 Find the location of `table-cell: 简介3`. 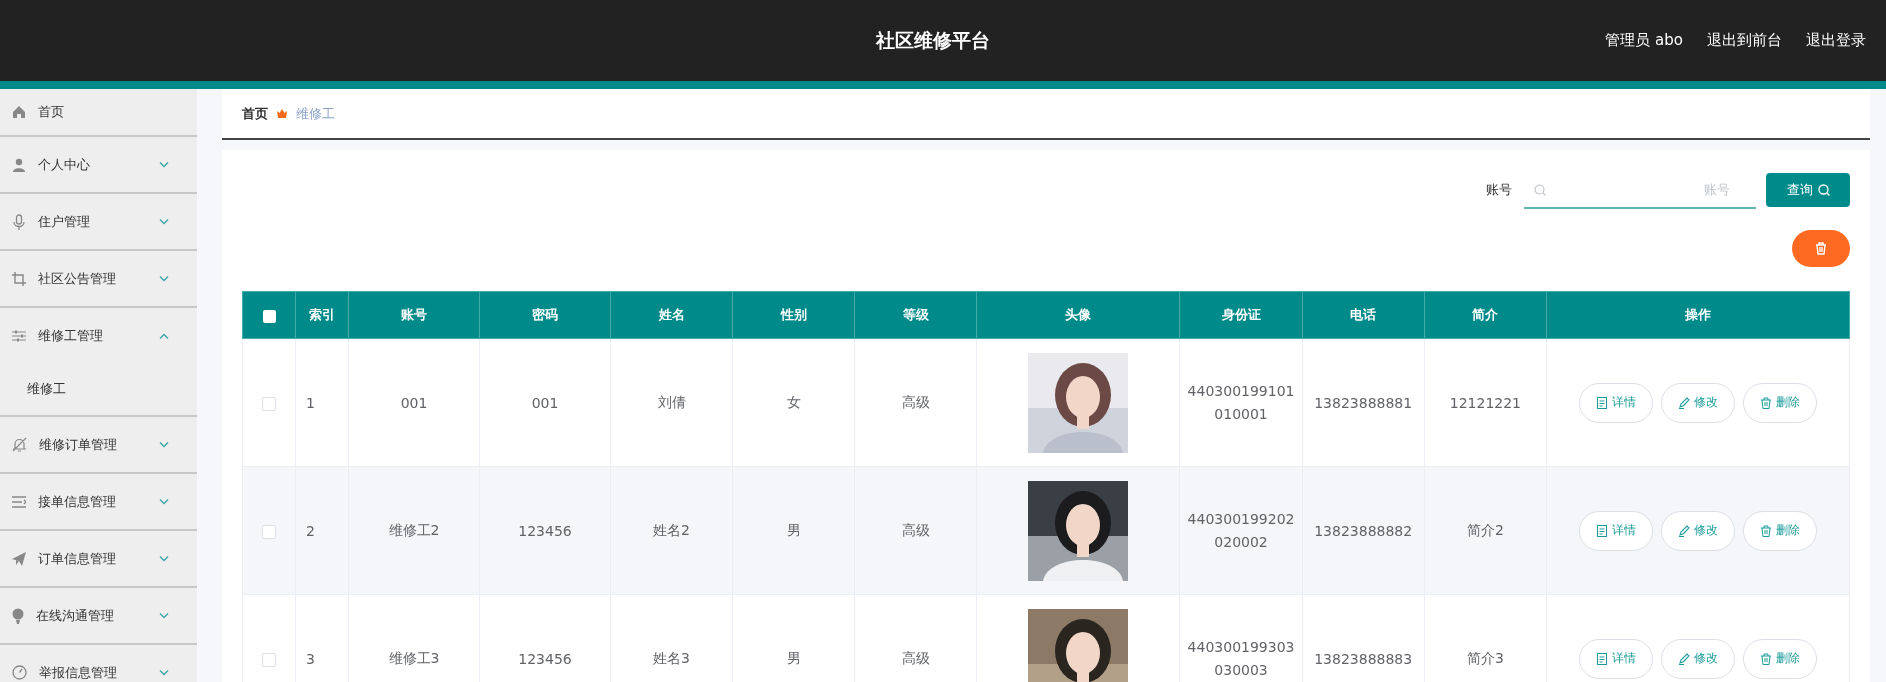

table-cell: 简介3 is located at coordinates (1485, 658).